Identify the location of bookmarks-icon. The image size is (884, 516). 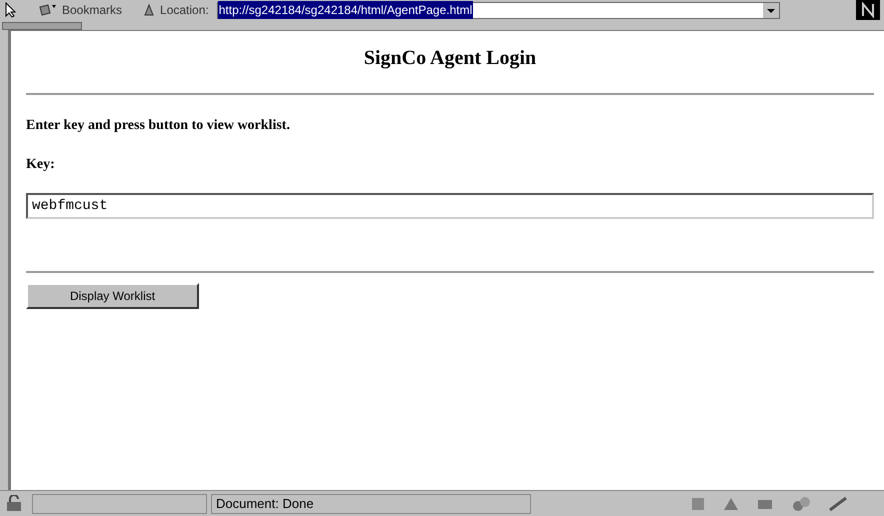
(48, 10).